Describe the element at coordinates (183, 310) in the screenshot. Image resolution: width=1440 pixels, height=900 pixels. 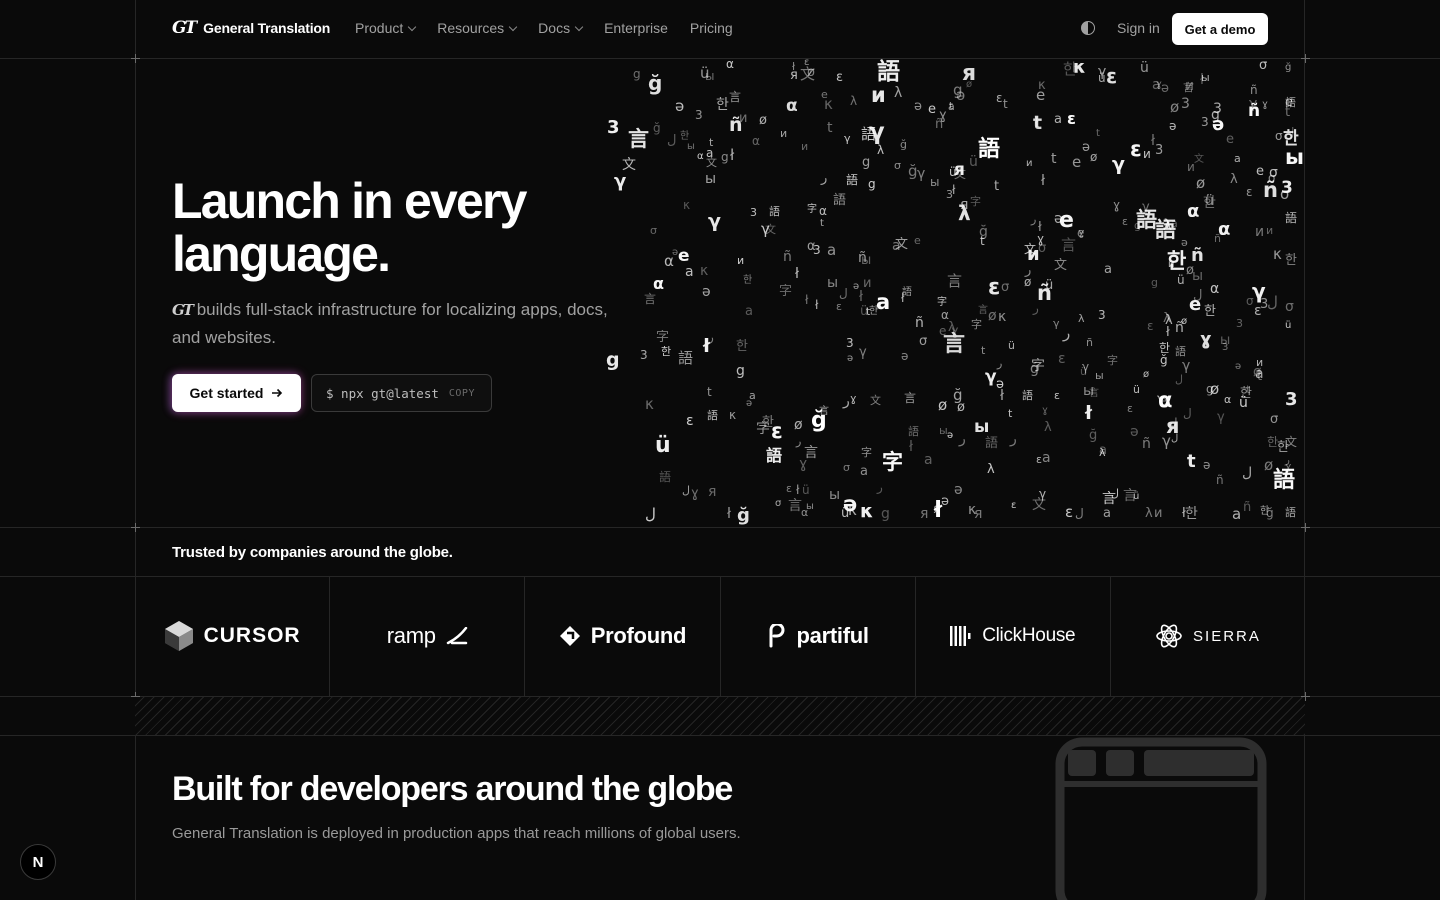
I see `gt-logo-icon: GT` at that location.